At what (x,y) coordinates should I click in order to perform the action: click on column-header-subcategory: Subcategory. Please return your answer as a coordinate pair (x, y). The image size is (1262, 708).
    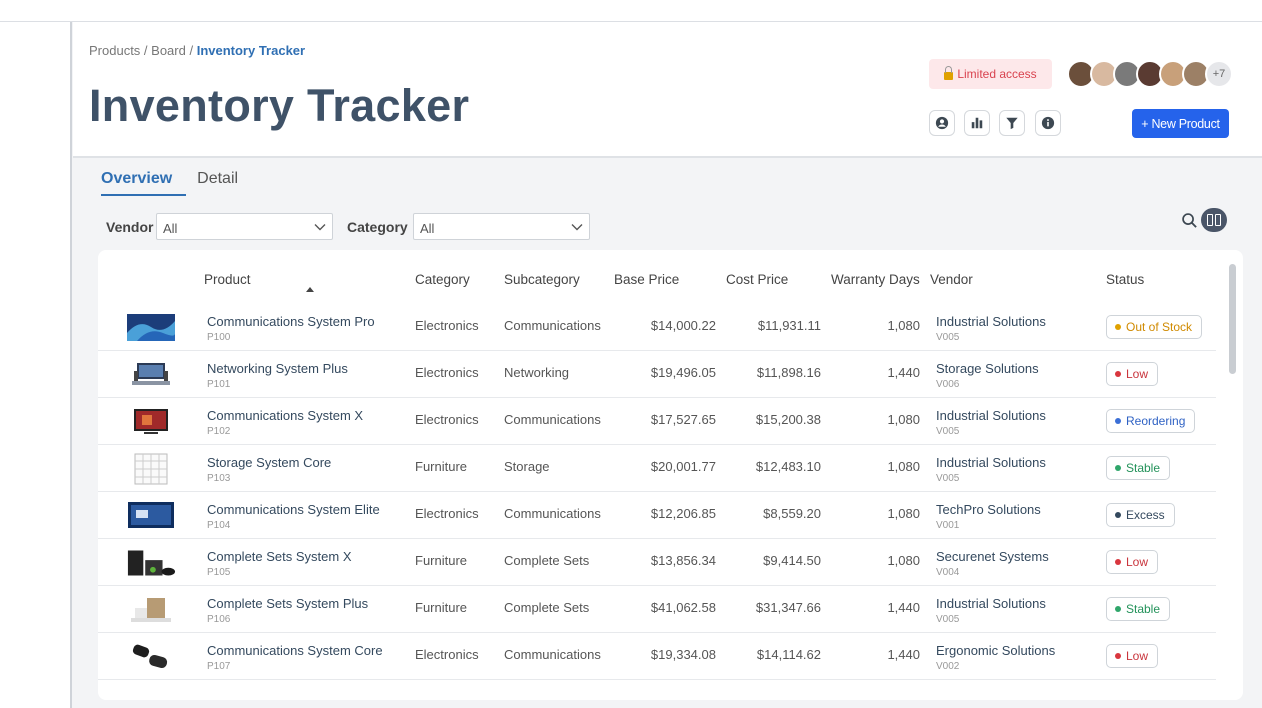
    Looking at the image, I should click on (542, 279).